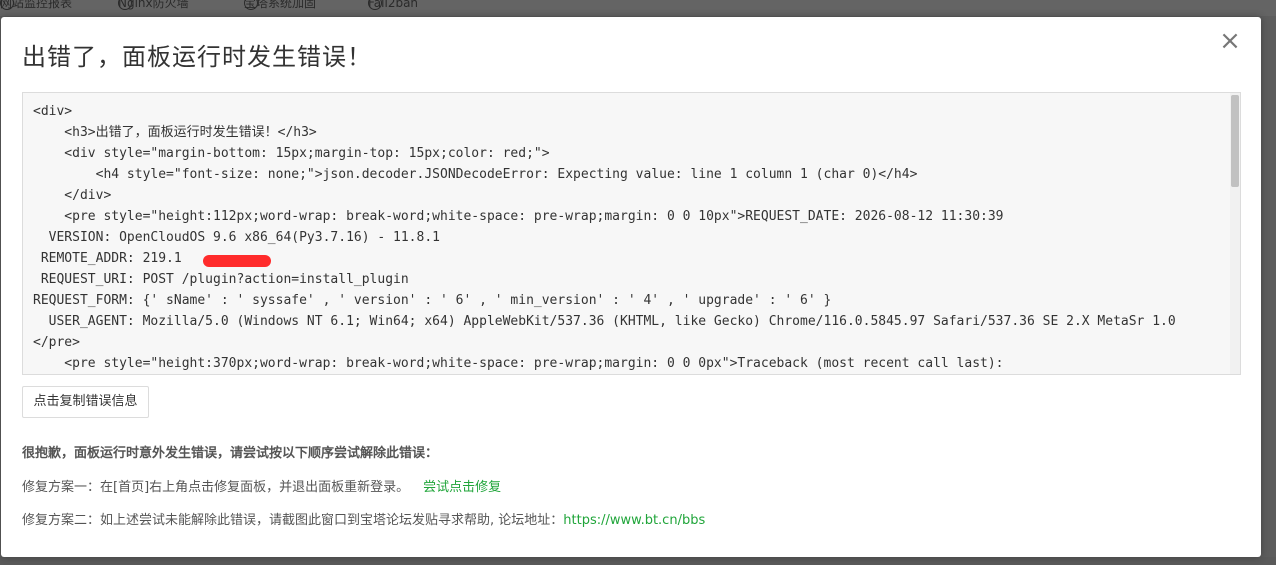 The image size is (1276, 565). I want to click on copy-error-button: 点击复制错误信息, so click(85, 402).